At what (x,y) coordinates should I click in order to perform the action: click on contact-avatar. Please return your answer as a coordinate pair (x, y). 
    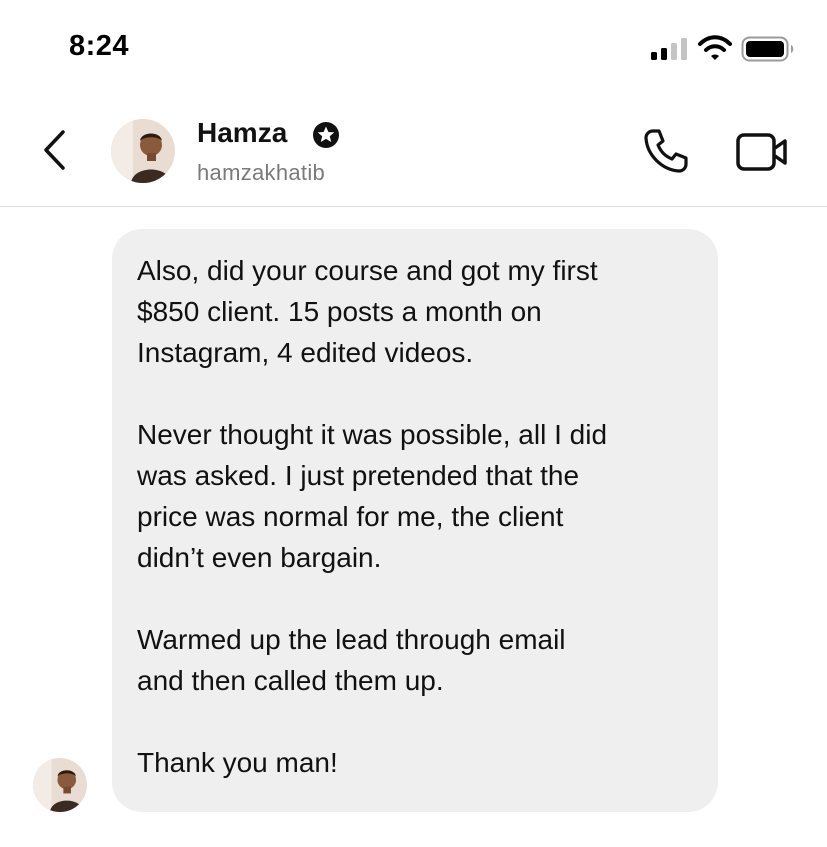
    Looking at the image, I should click on (143, 151).